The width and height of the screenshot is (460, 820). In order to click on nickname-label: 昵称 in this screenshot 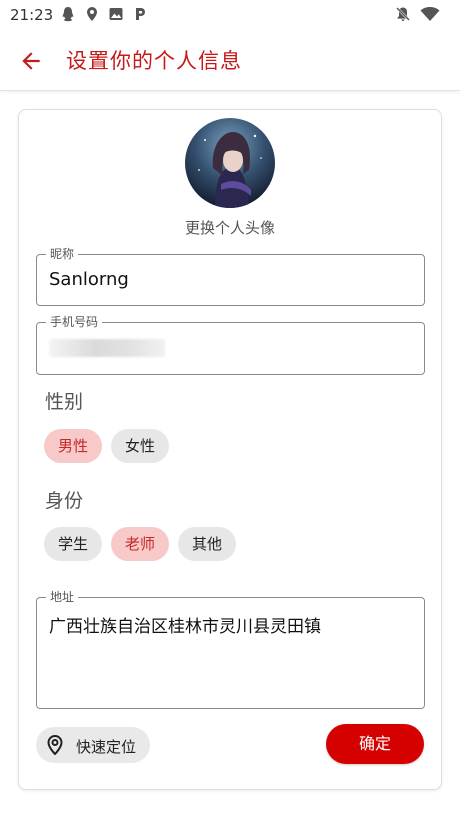, I will do `click(62, 253)`.